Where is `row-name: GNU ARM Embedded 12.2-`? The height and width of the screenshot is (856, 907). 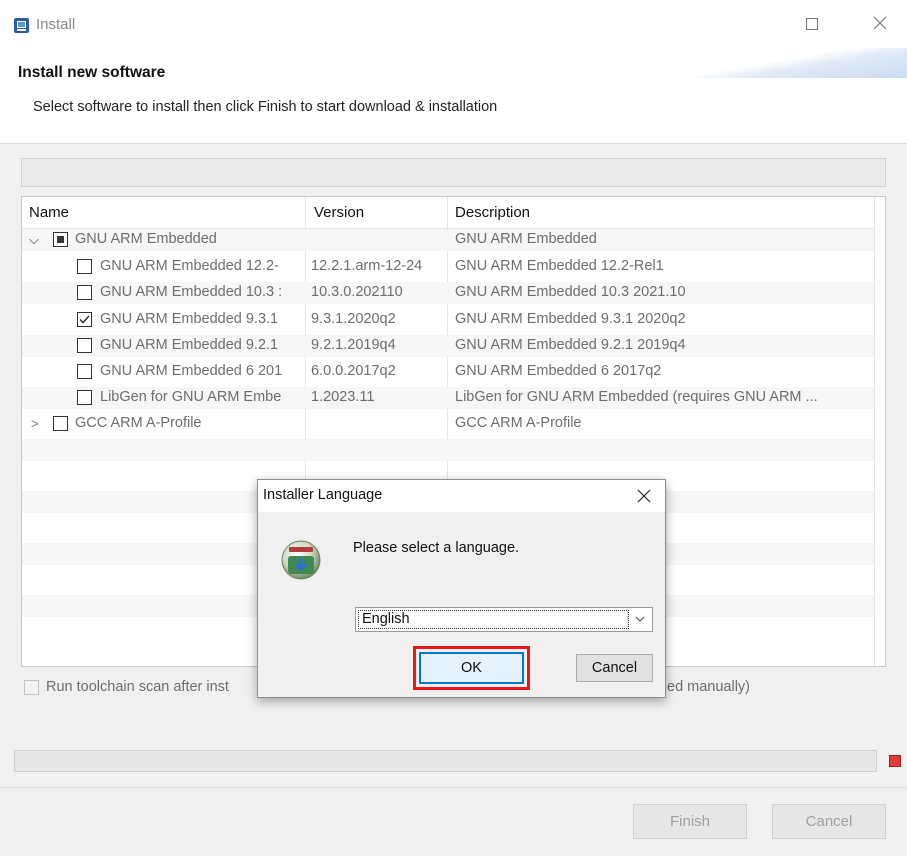
row-name: GNU ARM Embedded 12.2- is located at coordinates (189, 266).